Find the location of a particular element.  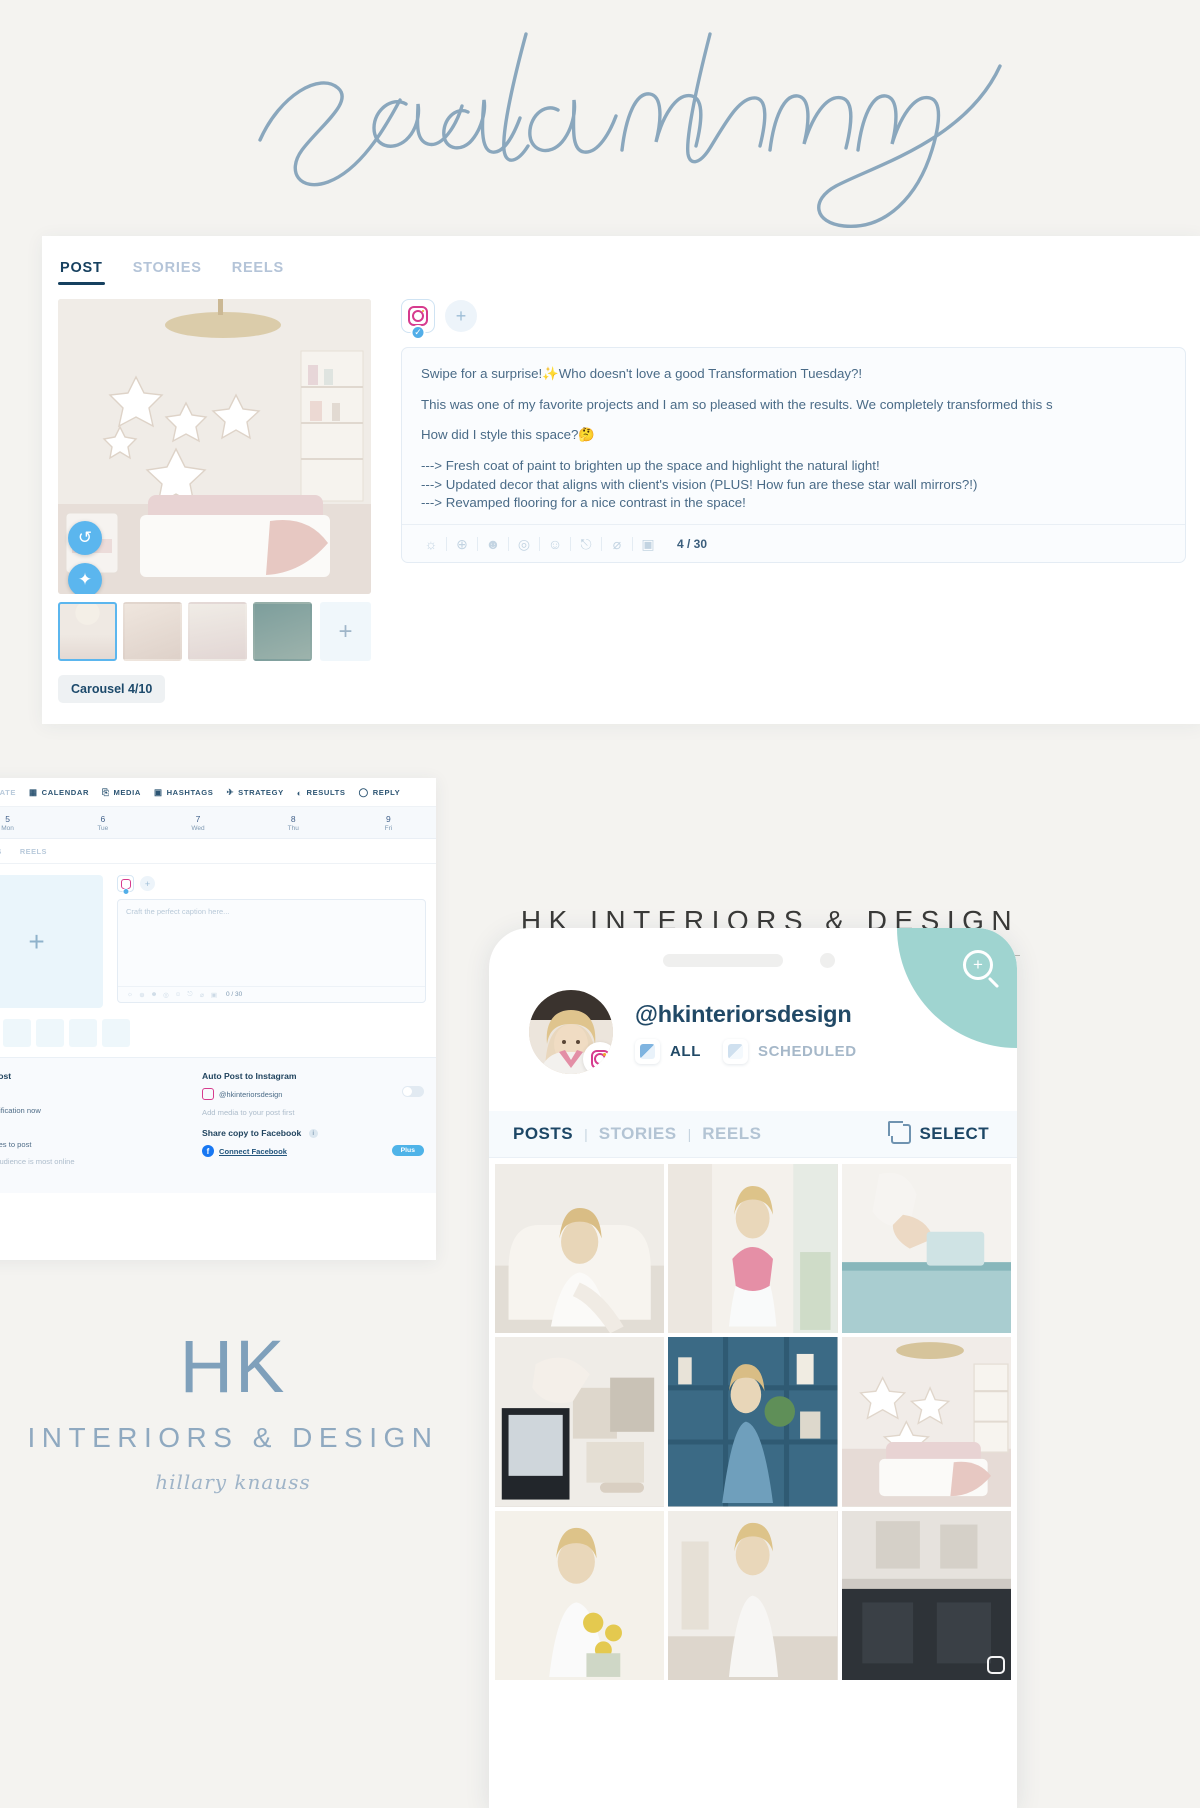

filter-label-all: ALL is located at coordinates (685, 1051).